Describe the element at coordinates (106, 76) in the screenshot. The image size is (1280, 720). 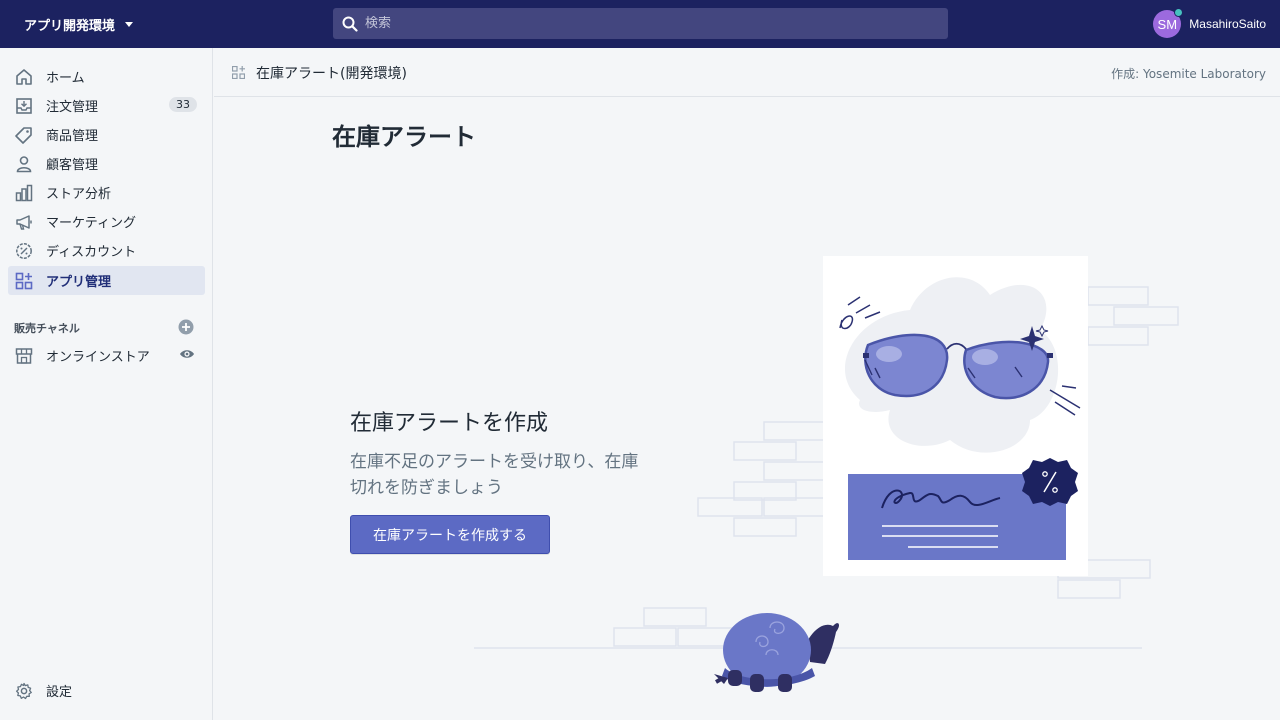
I see `sidebar-item-home: ホーム` at that location.